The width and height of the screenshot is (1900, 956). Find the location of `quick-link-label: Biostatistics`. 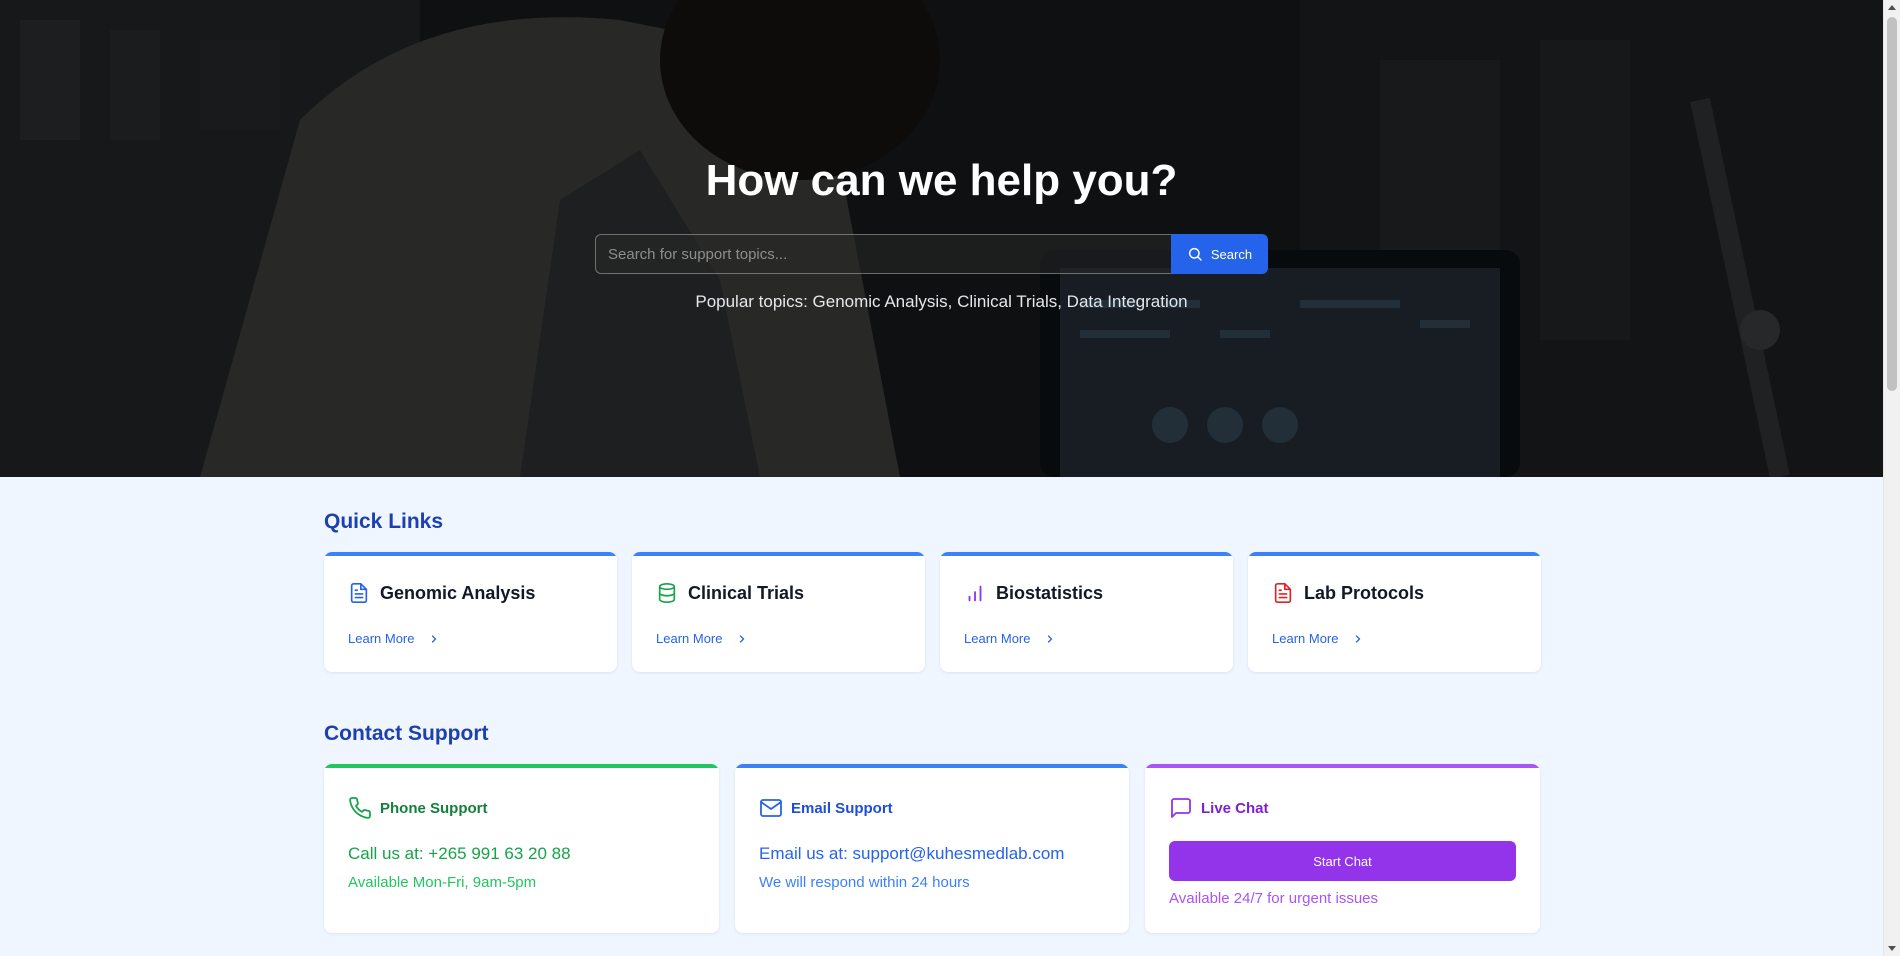

quick-link-label: Biostatistics is located at coordinates (1050, 592).